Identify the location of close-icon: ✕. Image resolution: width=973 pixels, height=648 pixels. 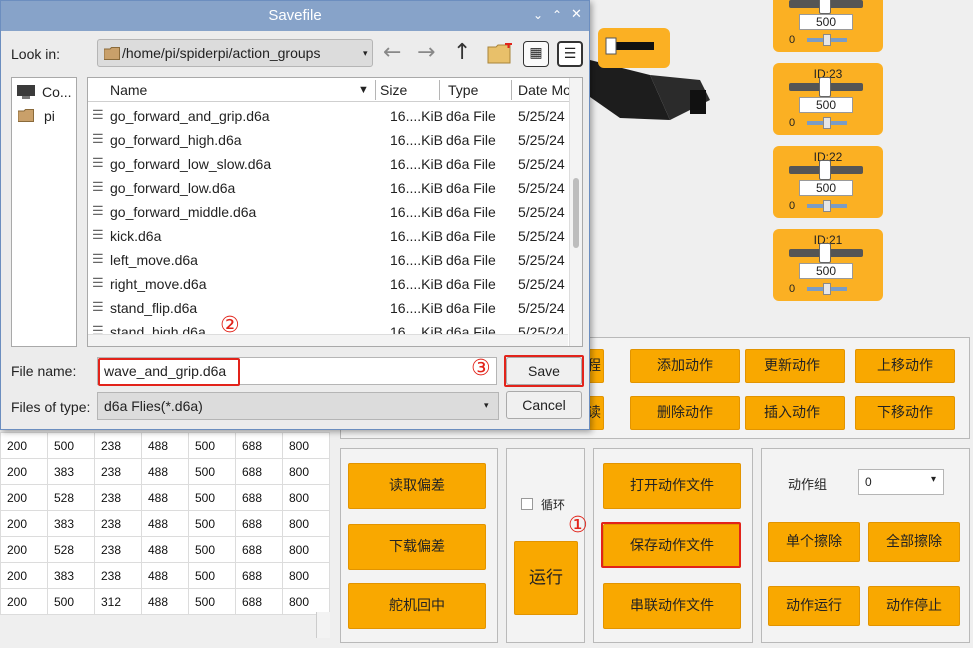
(576, 14).